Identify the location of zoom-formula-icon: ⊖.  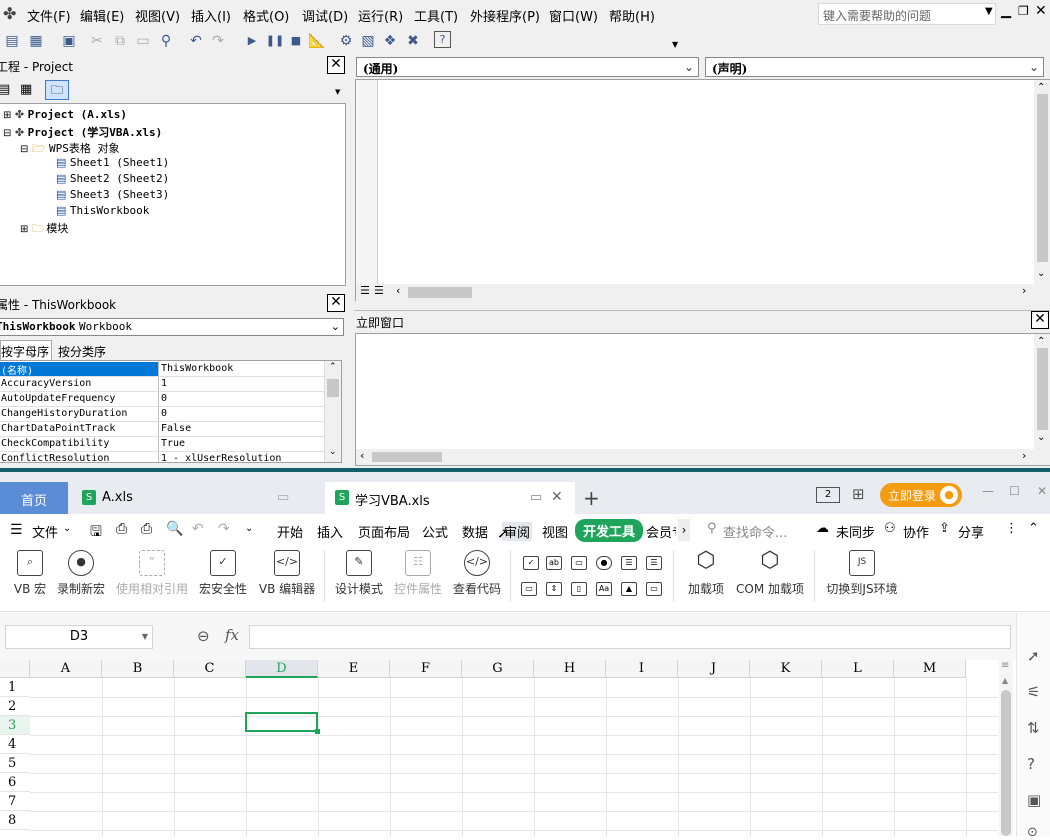
(203, 636).